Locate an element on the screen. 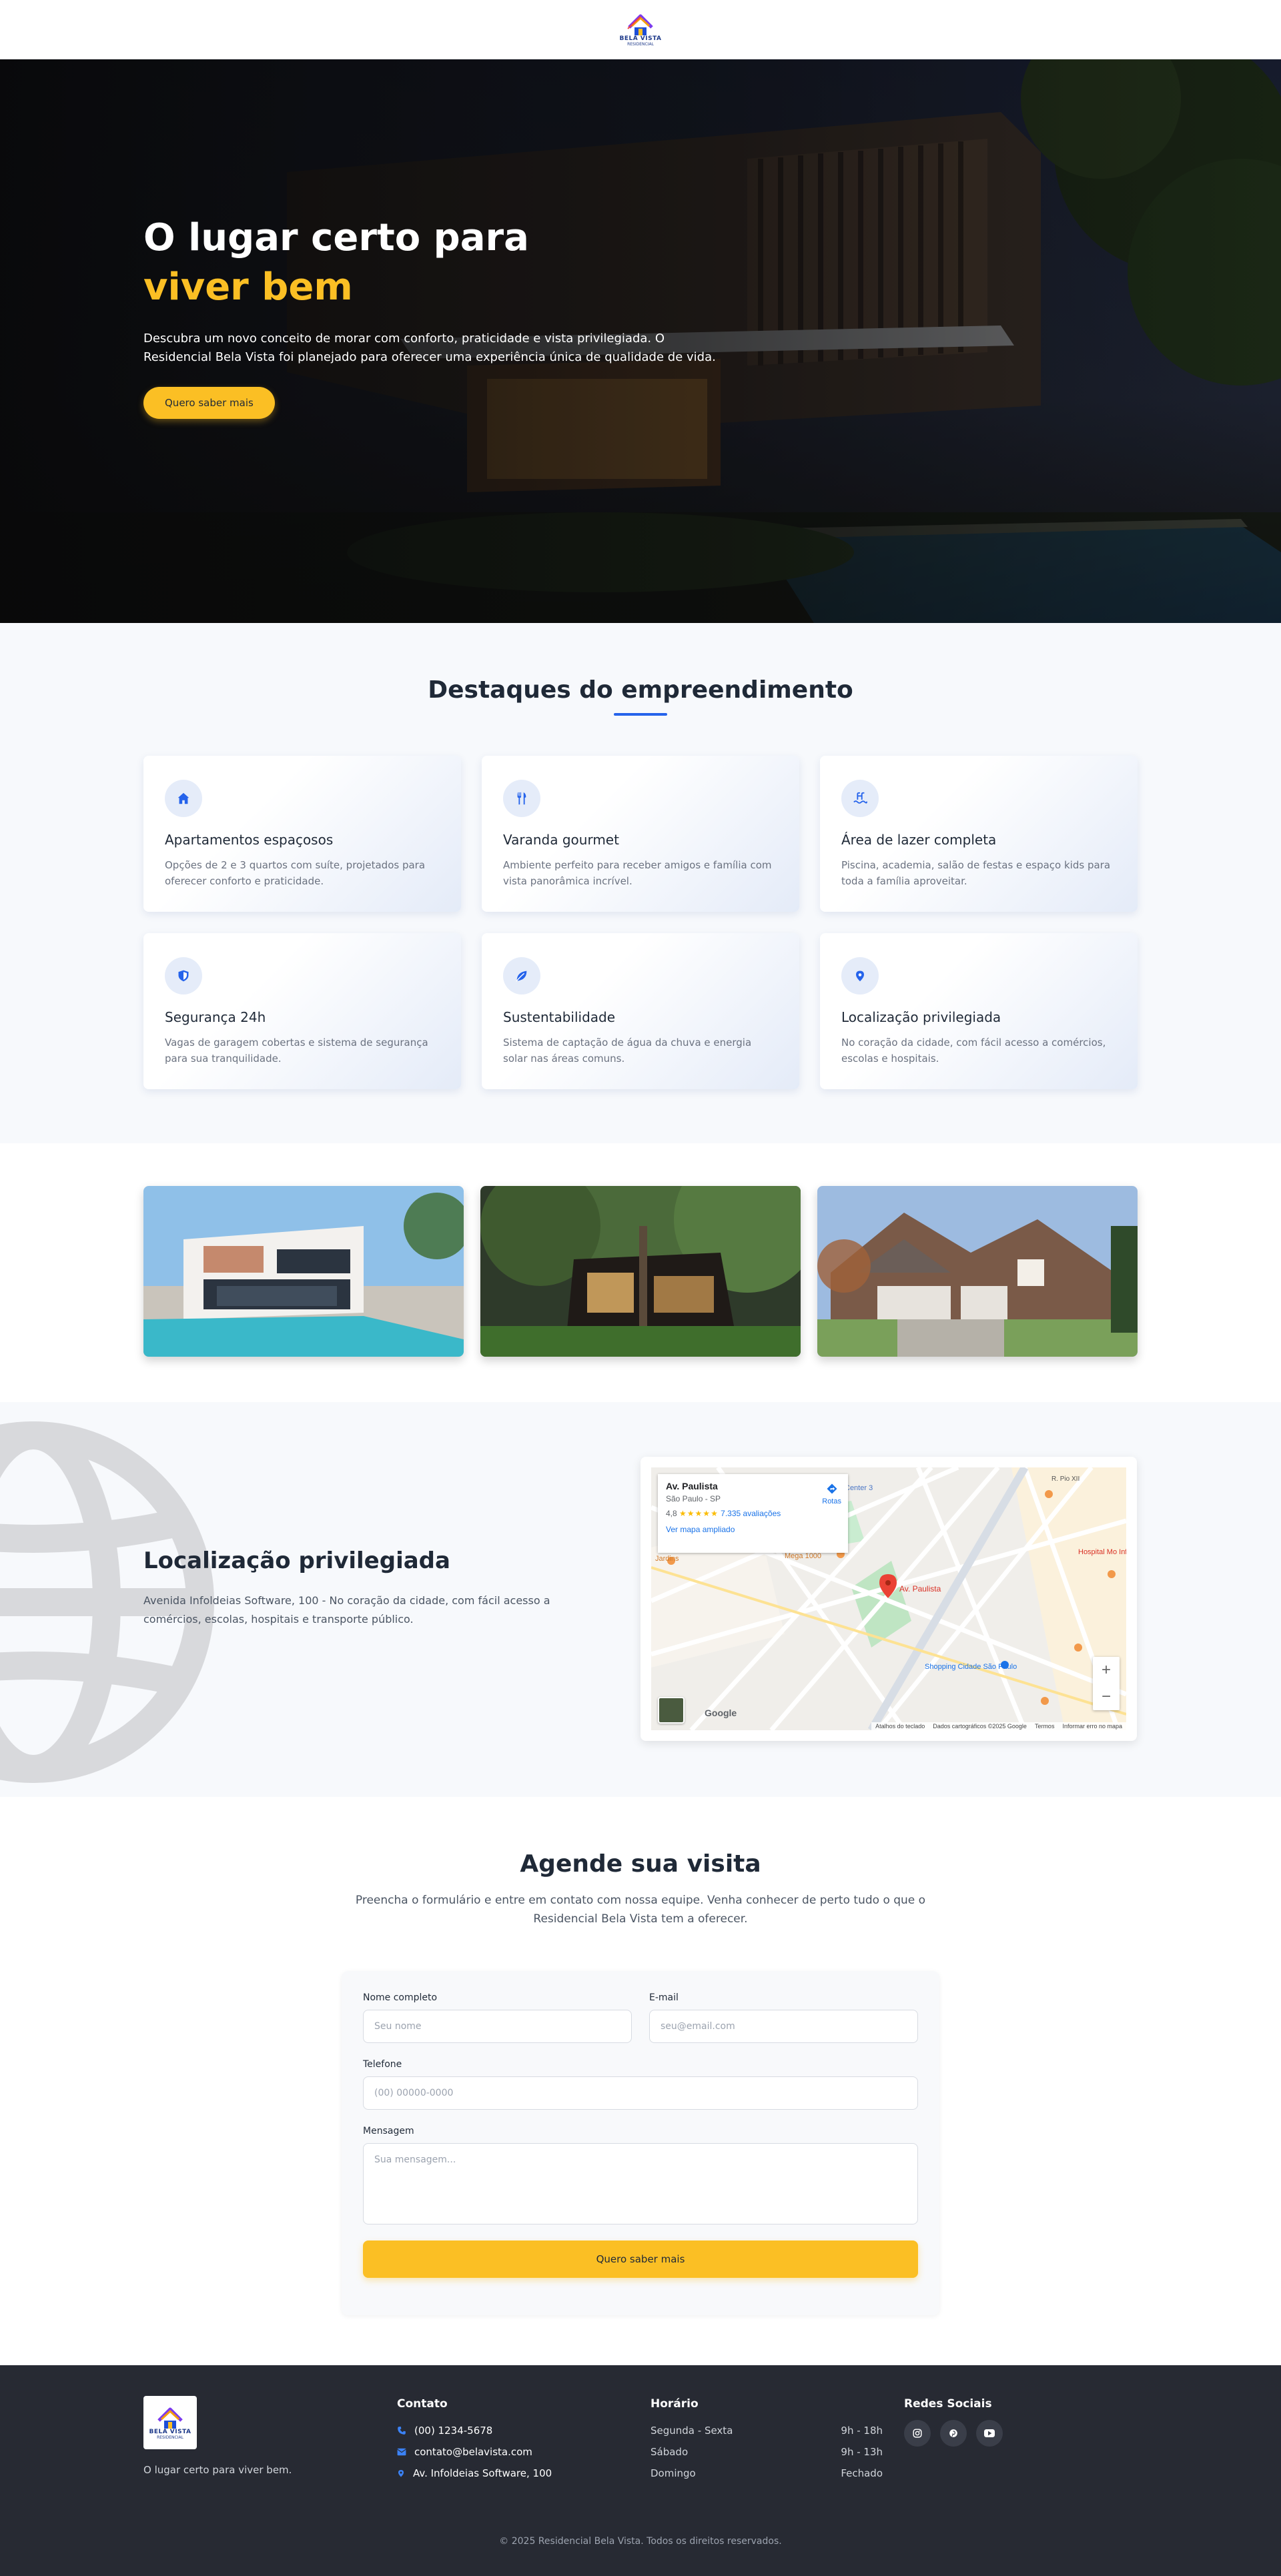  gallery-image-house-with-tree is located at coordinates (641, 1272).